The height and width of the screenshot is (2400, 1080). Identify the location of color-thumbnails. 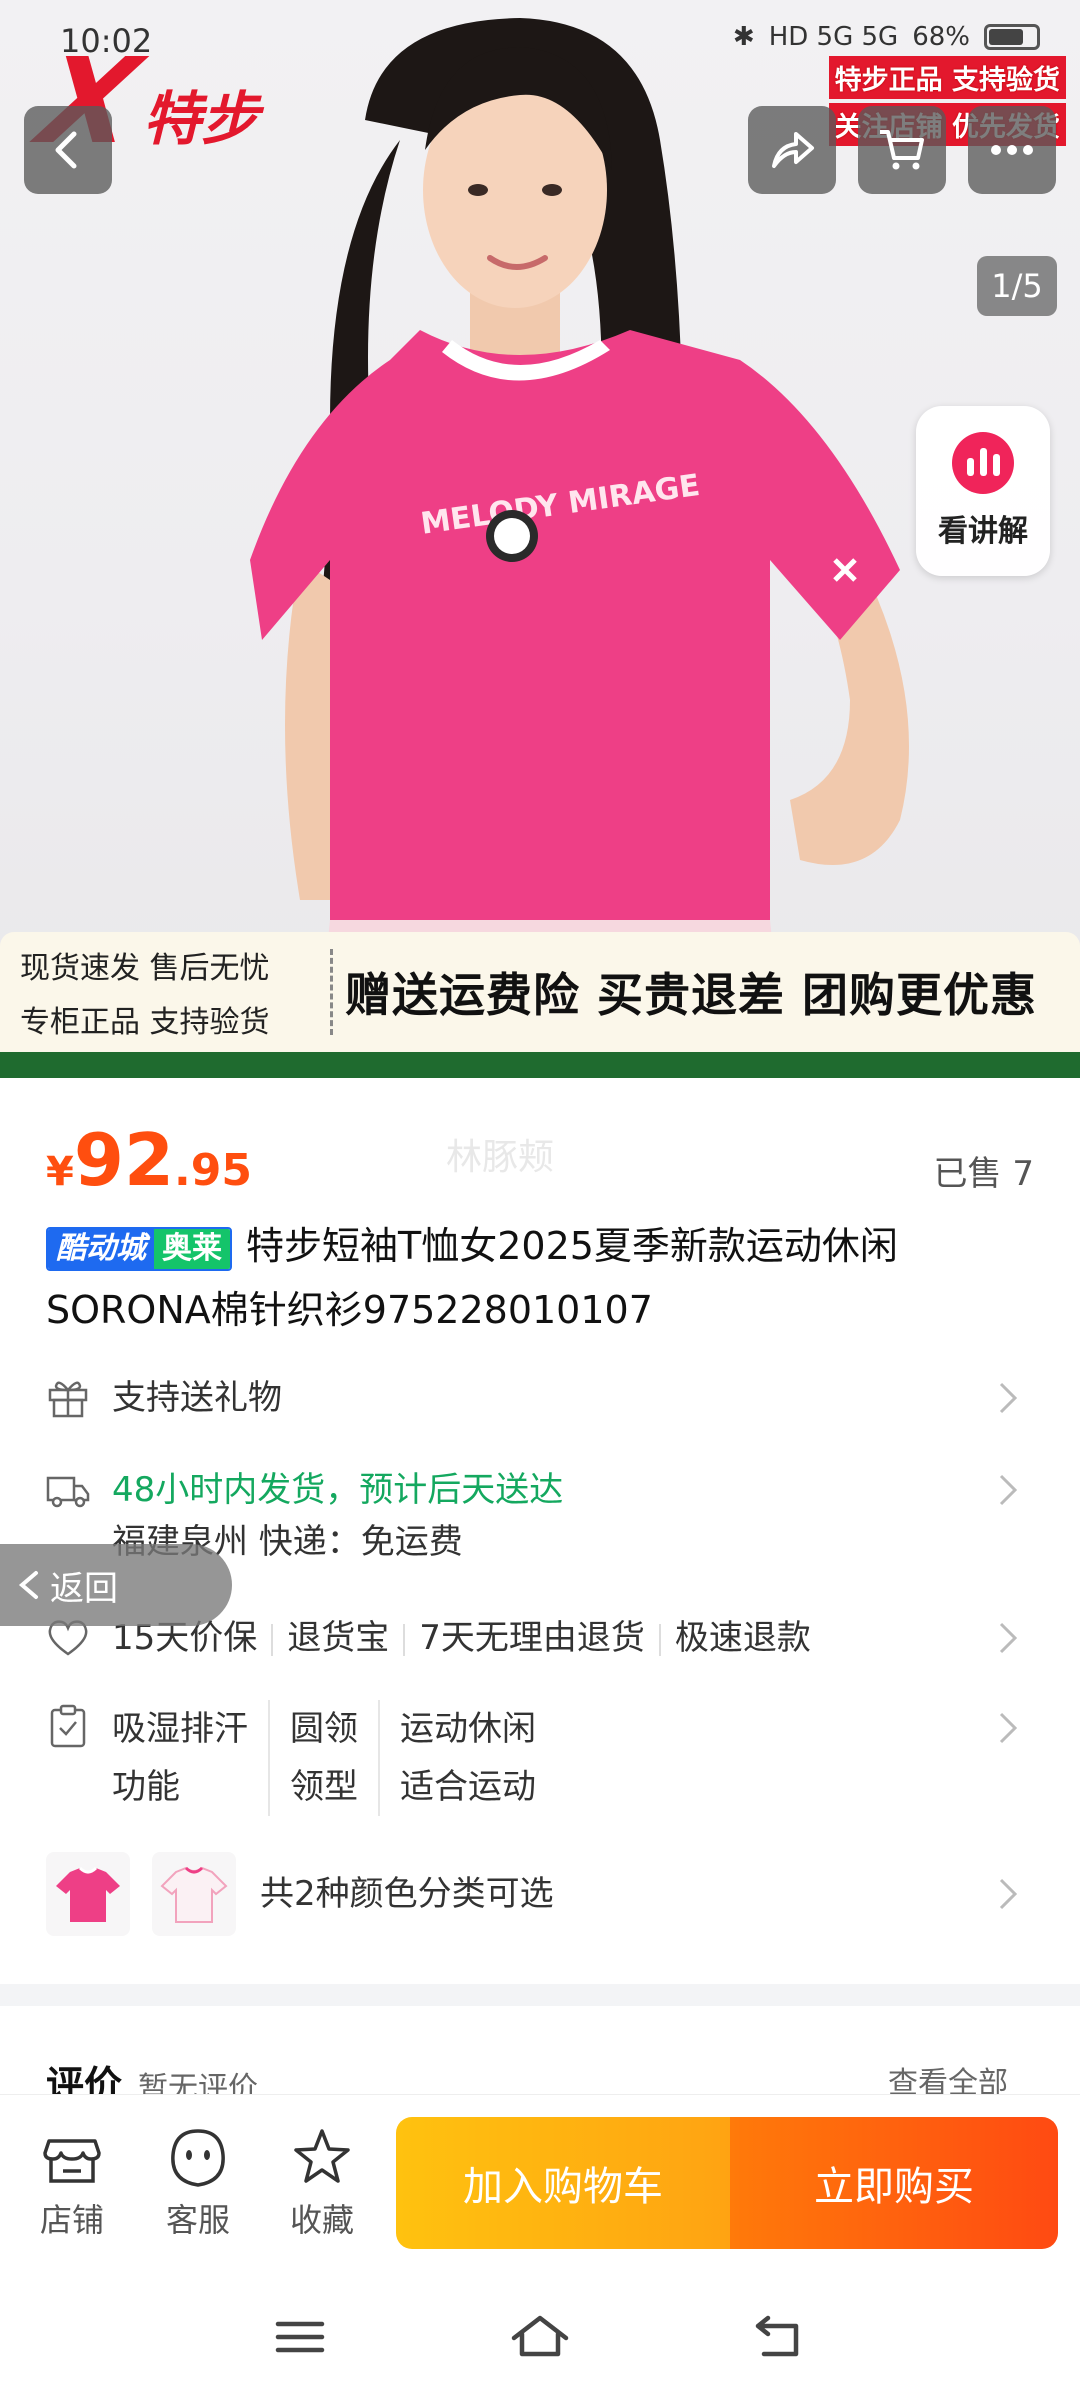
(141, 1894).